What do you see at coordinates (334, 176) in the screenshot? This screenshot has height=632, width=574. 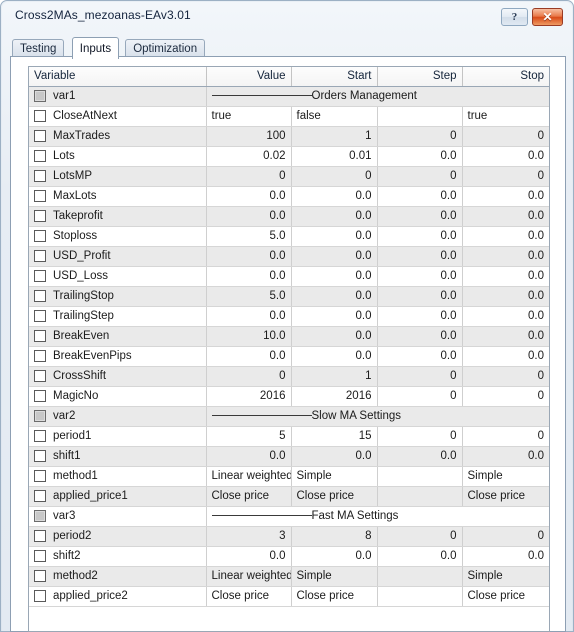 I see `cell-start: 0` at bounding box center [334, 176].